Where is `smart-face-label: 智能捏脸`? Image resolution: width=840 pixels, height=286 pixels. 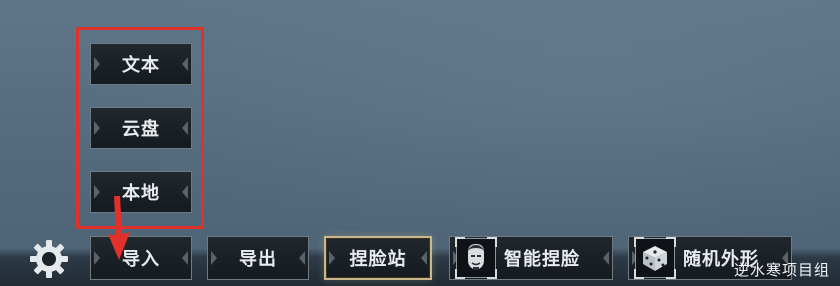
smart-face-label: 智能捏脸 is located at coordinates (542, 259).